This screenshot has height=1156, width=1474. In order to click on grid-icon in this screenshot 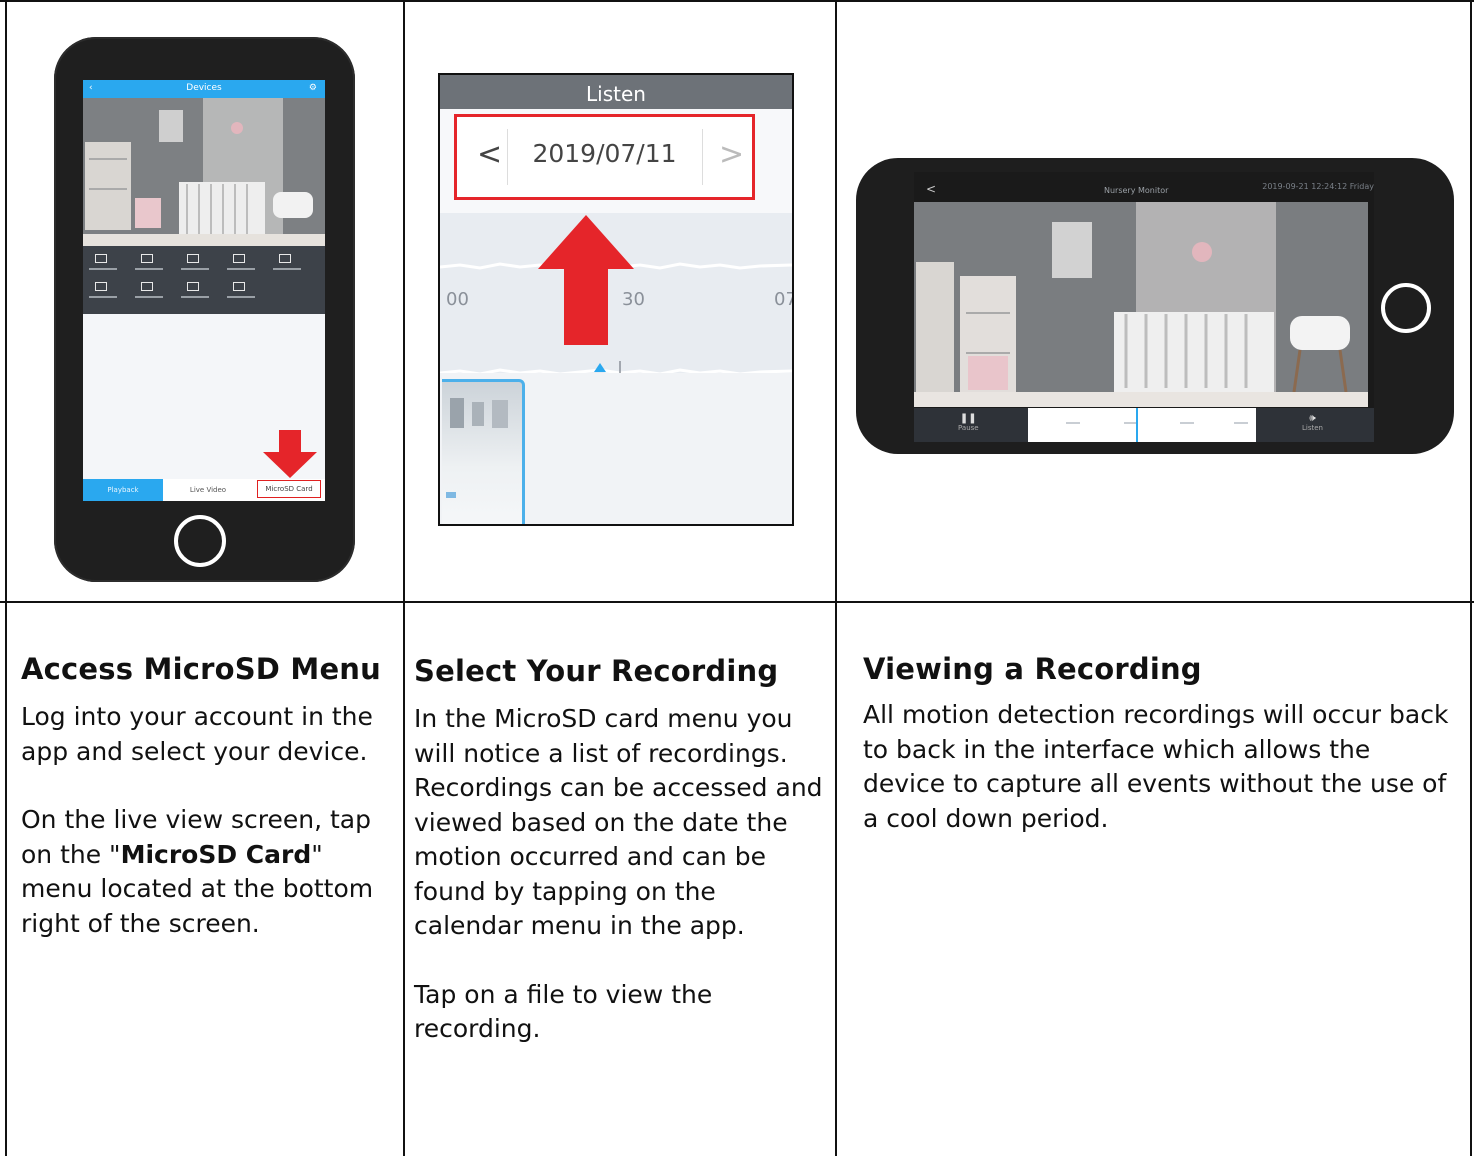, I will do `click(101, 286)`.